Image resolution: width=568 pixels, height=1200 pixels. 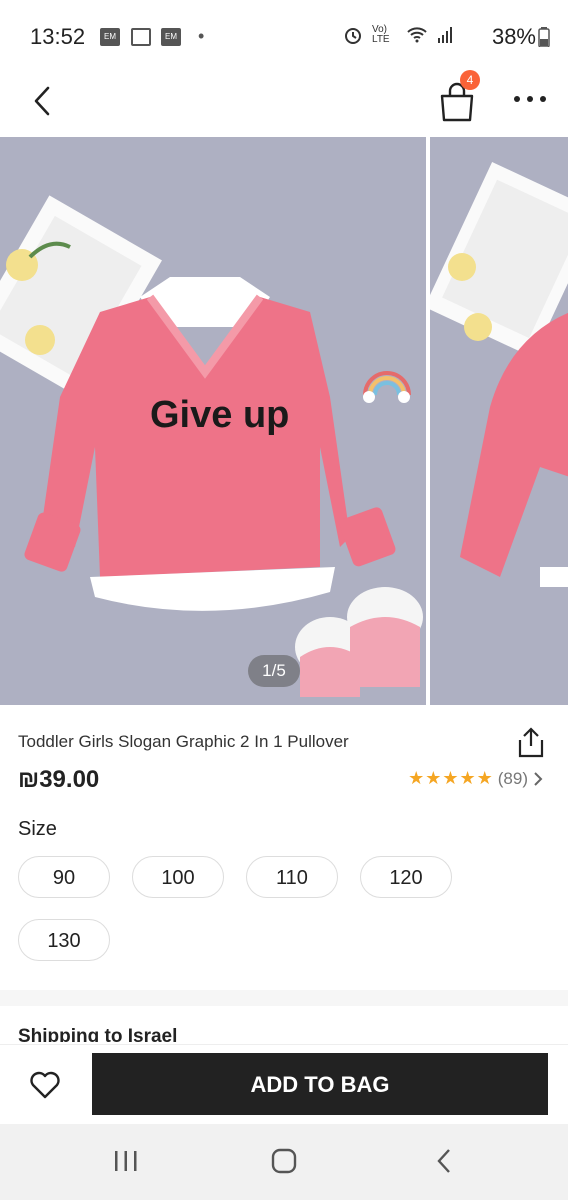 What do you see at coordinates (219, 415) in the screenshot?
I see `print-slogan: Give up` at bounding box center [219, 415].